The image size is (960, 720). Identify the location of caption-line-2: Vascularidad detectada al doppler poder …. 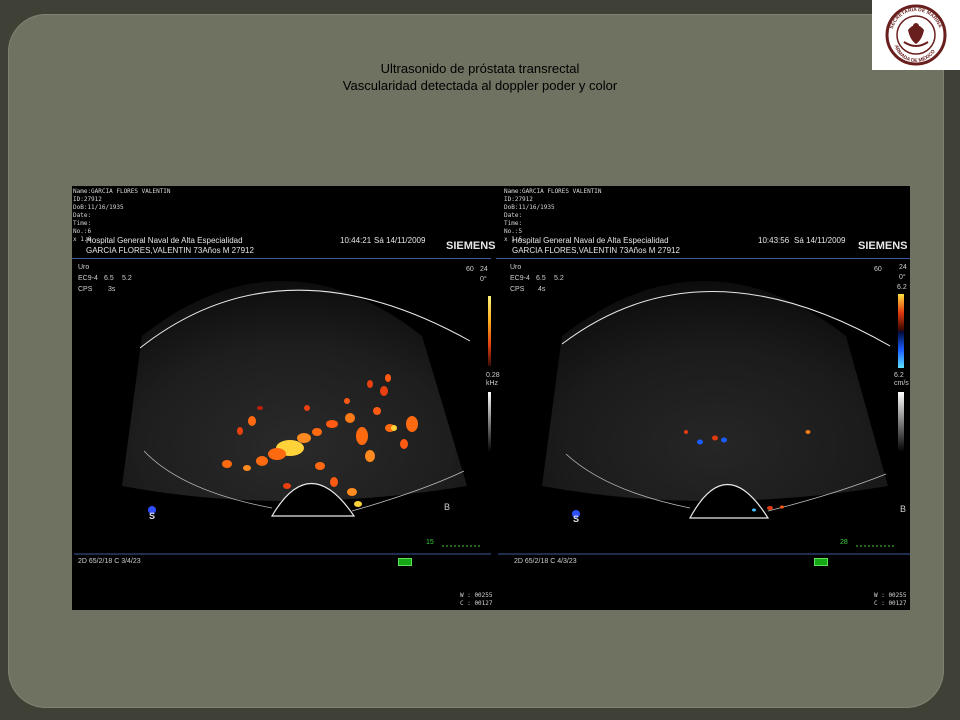
(480, 85).